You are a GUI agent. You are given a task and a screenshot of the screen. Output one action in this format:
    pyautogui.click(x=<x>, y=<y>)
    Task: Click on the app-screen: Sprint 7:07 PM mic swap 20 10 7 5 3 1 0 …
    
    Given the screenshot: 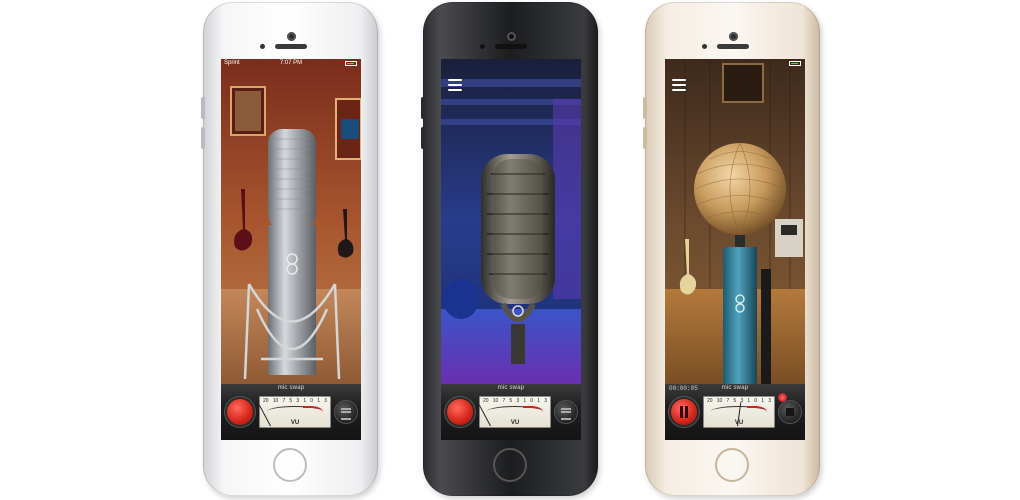 What is the action you would take?
    pyautogui.click(x=291, y=249)
    